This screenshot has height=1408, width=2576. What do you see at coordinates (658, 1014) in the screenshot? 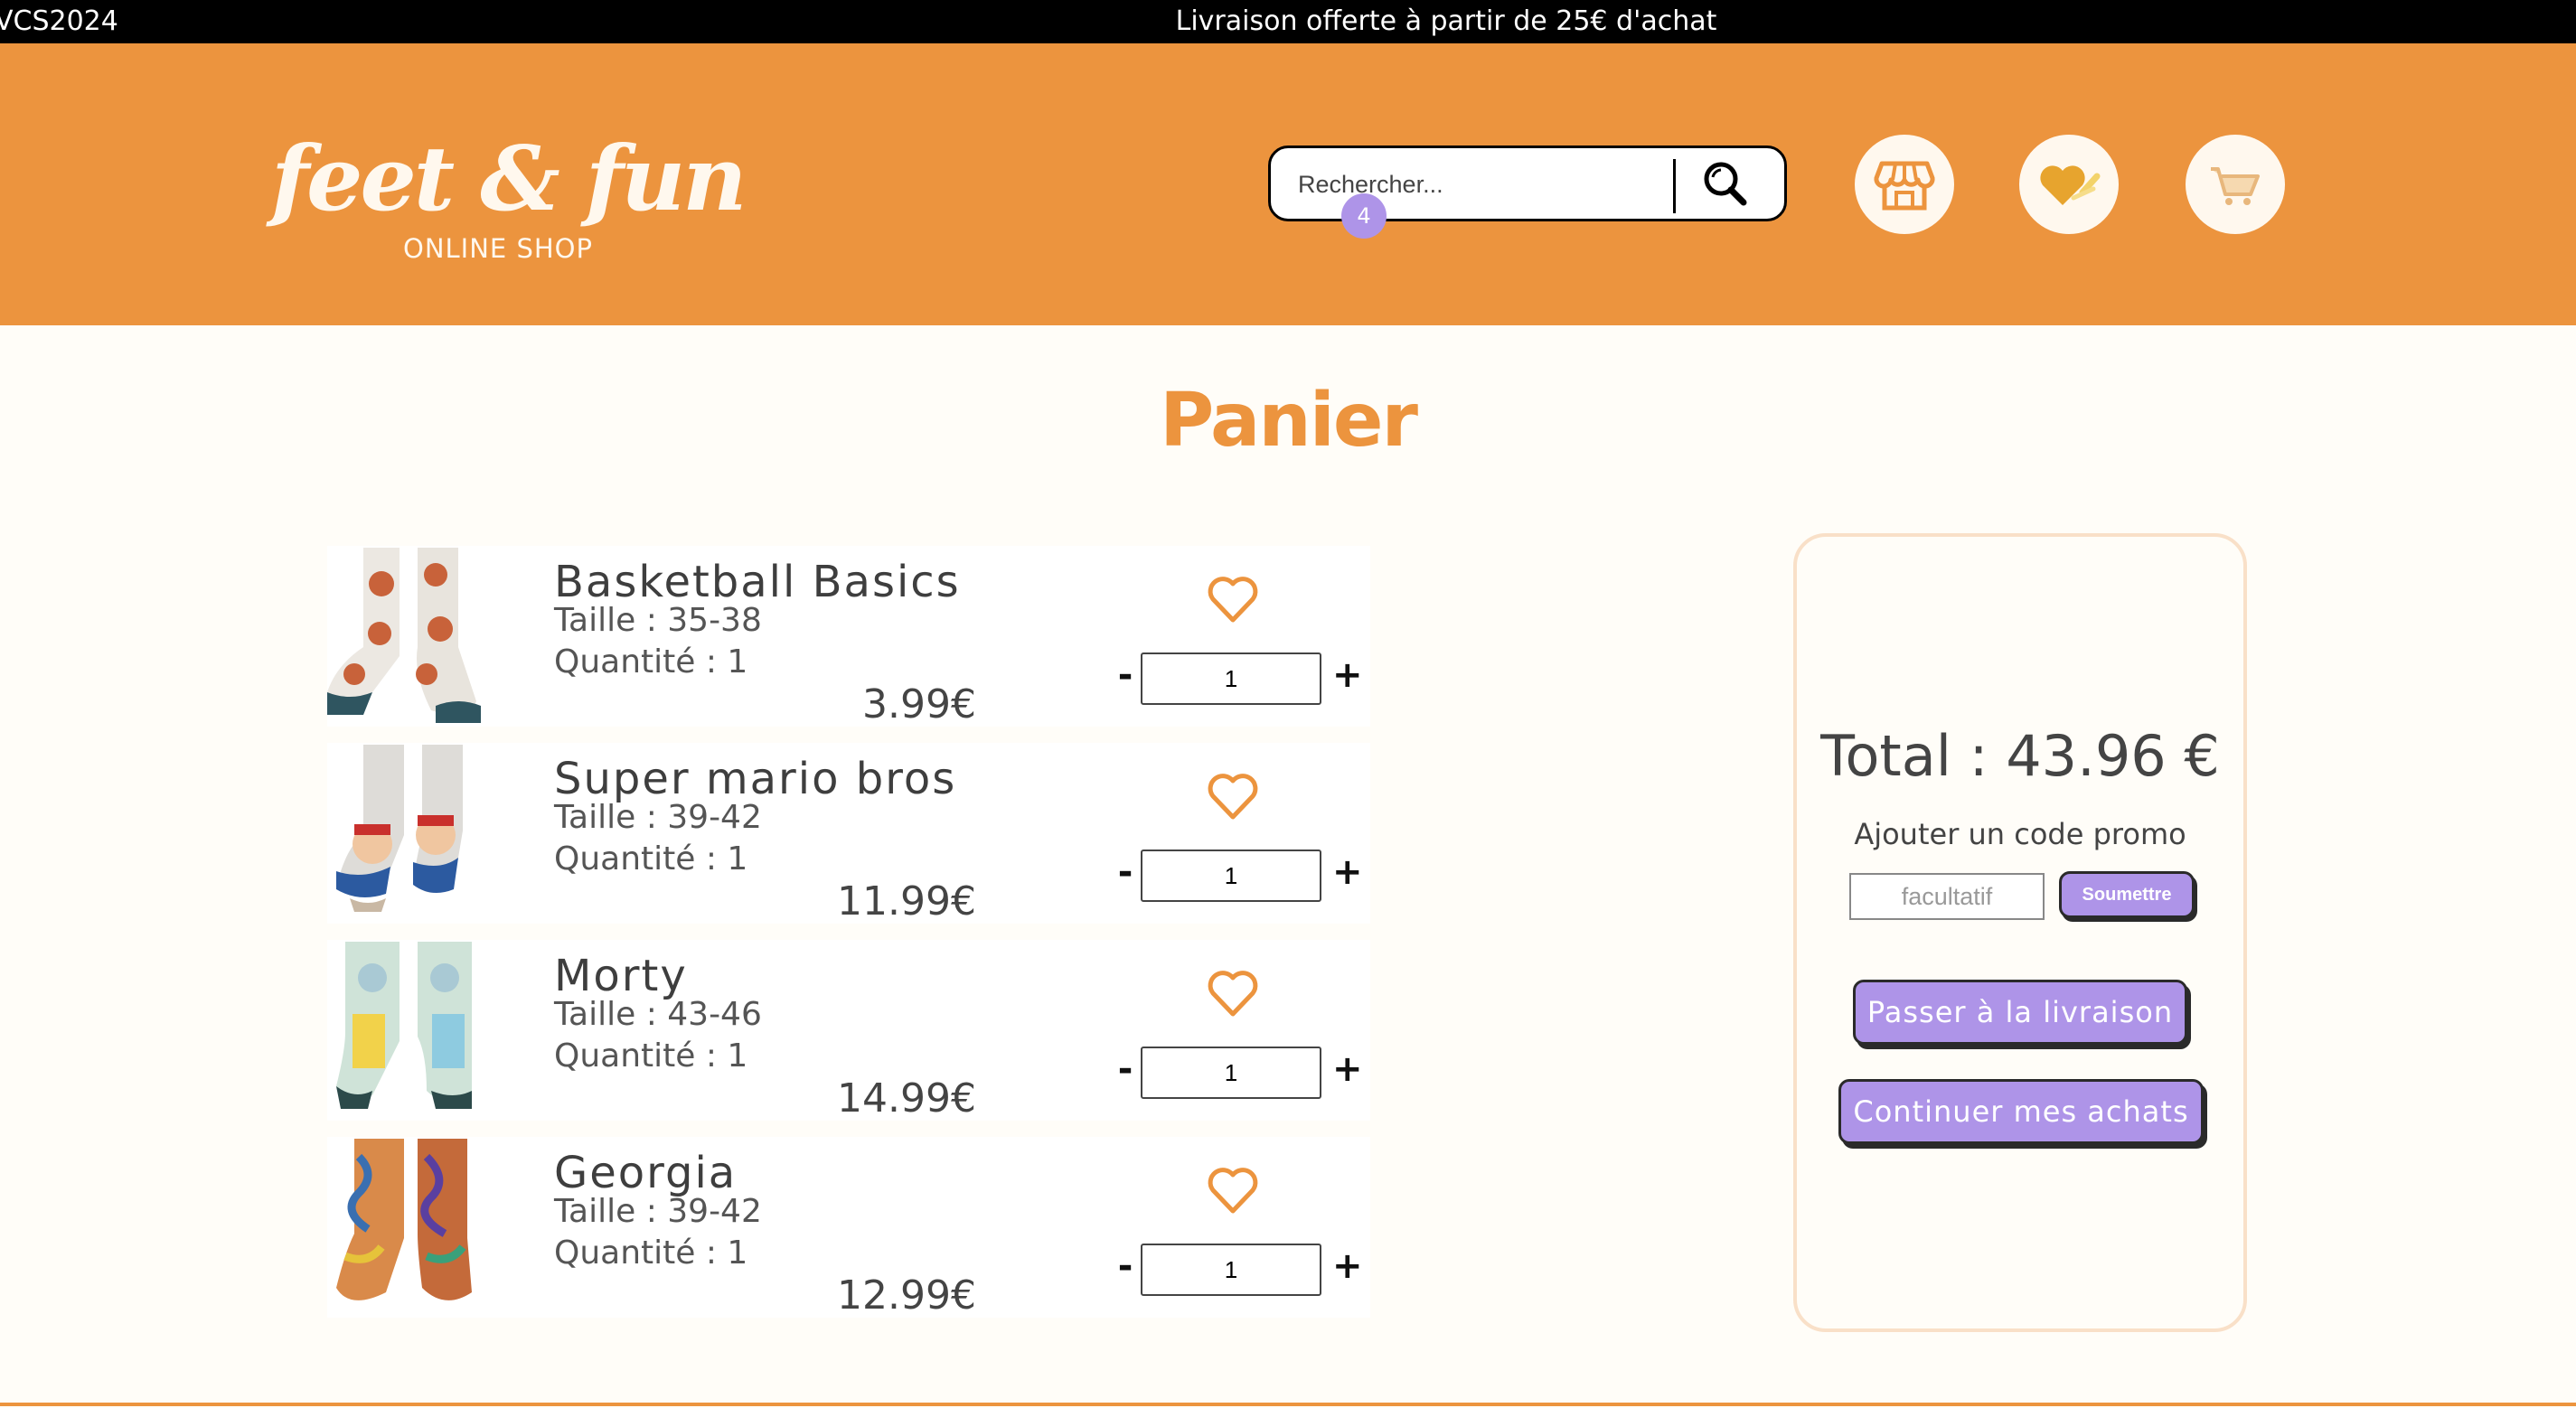
I see `product-size: Taille : 43-46` at bounding box center [658, 1014].